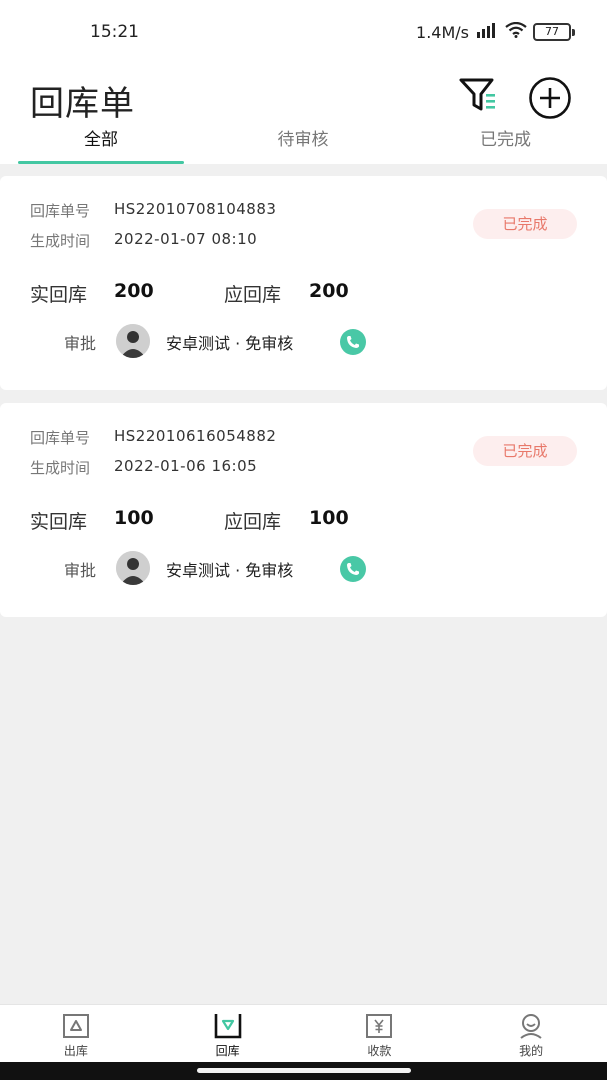  I want to click on expected-return-value: 100, so click(329, 518).